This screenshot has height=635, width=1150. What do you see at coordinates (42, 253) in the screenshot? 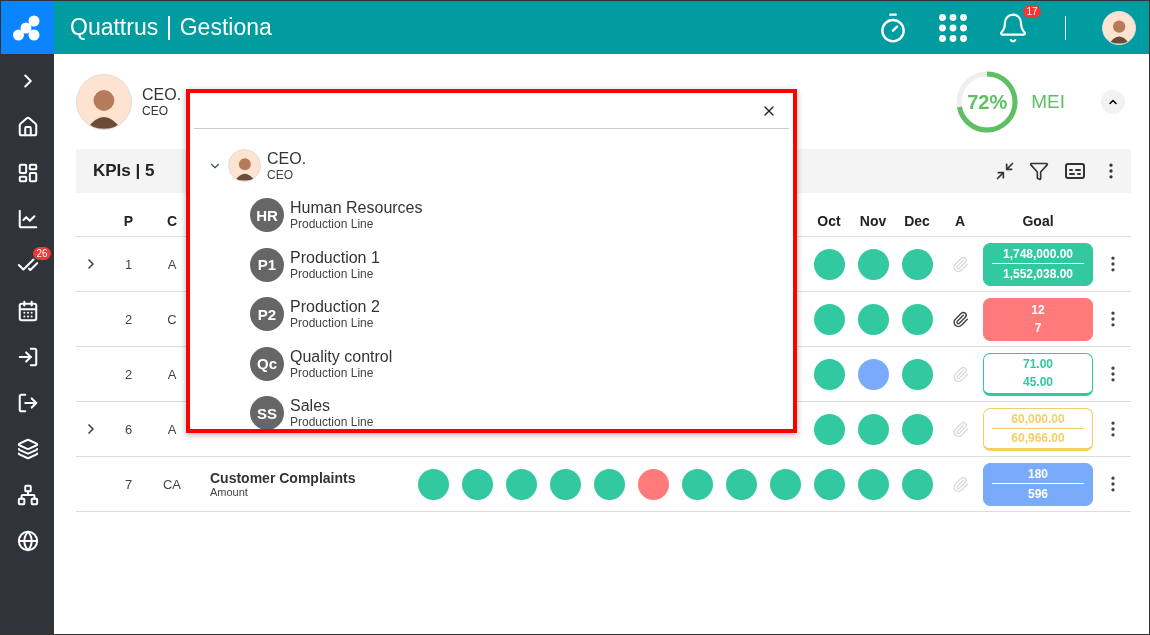
I see `task-count: 26` at bounding box center [42, 253].